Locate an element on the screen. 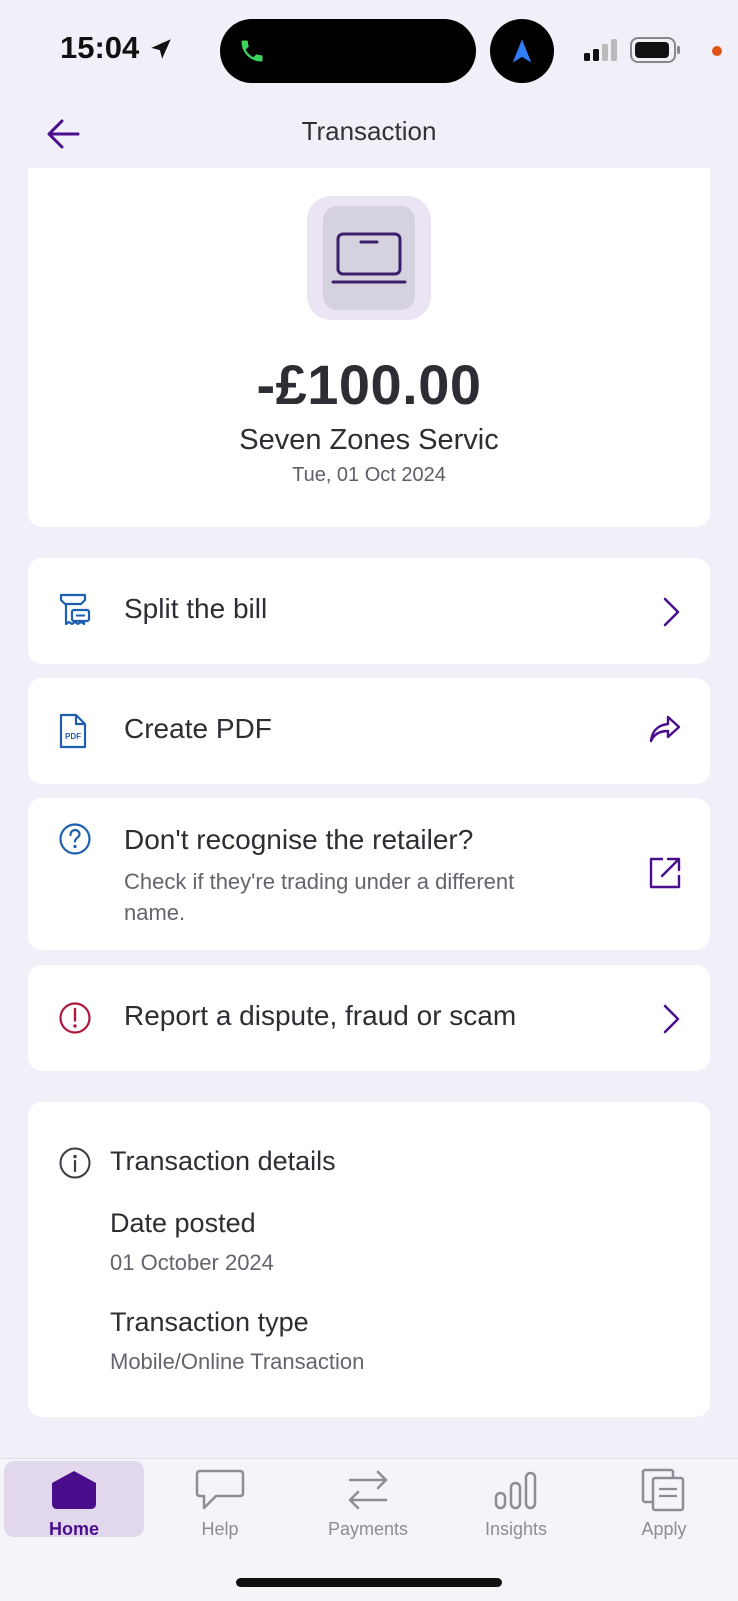 The height and width of the screenshot is (1601, 738). laptop-icon is located at coordinates (369, 258).